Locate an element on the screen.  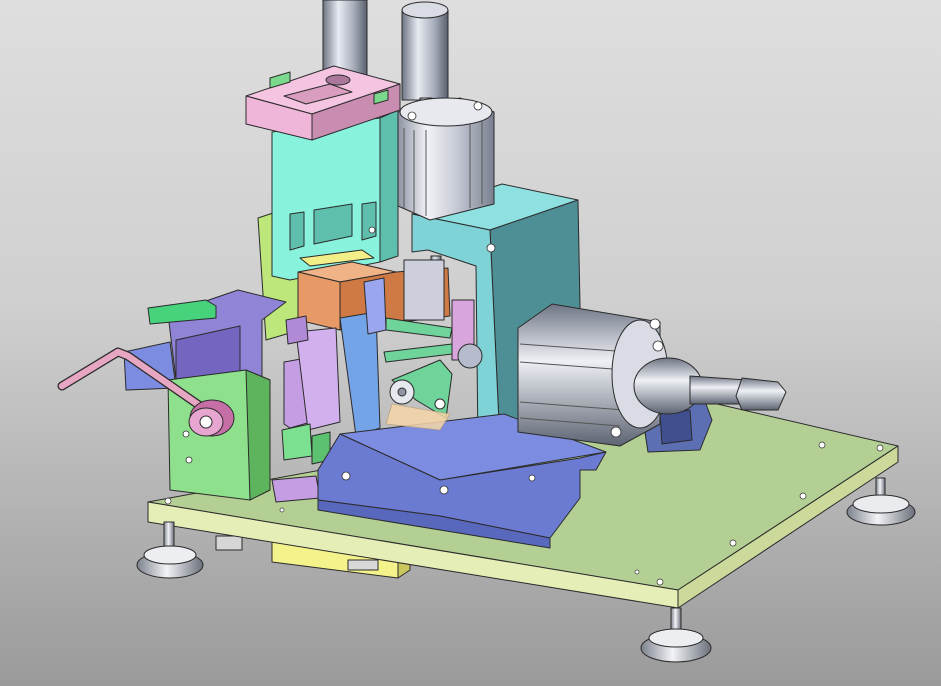
green-small-parts is located at coordinates (306, 444).